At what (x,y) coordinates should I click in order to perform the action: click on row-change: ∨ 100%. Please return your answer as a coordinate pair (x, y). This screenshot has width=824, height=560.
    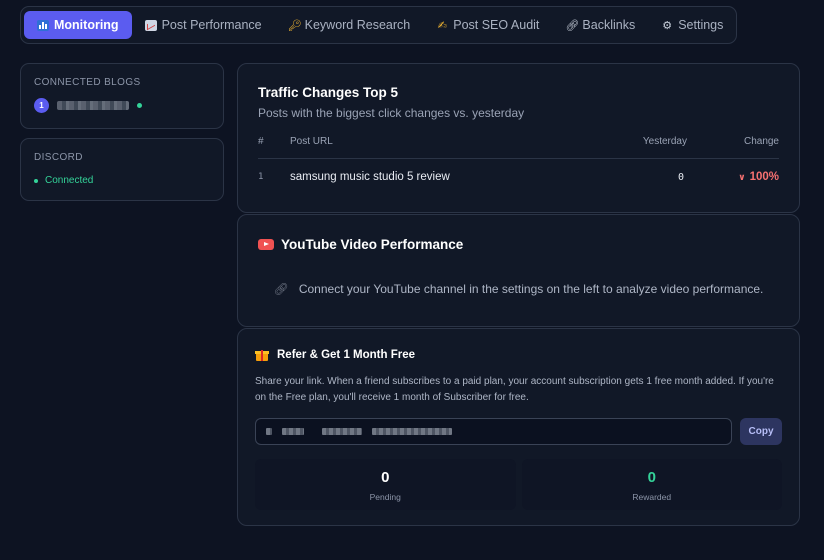
    Looking at the image, I should click on (758, 177).